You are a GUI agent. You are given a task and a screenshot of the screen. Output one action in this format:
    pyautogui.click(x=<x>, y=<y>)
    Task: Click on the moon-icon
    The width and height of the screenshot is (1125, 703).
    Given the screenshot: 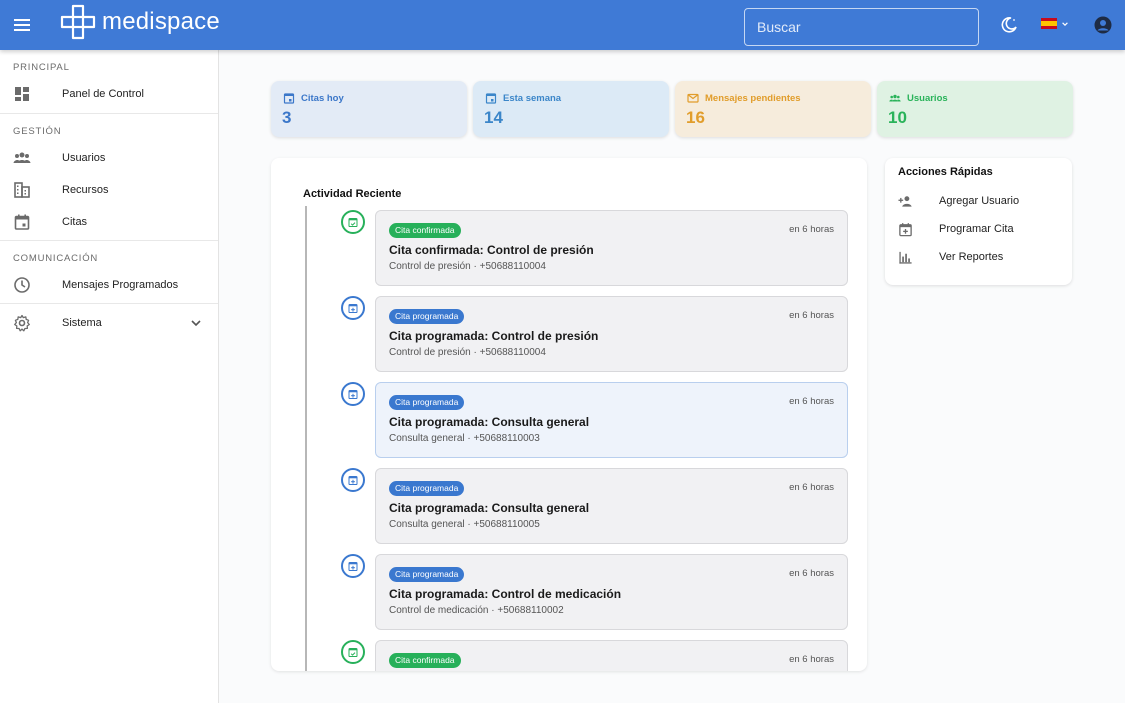 What is the action you would take?
    pyautogui.click(x=1009, y=25)
    